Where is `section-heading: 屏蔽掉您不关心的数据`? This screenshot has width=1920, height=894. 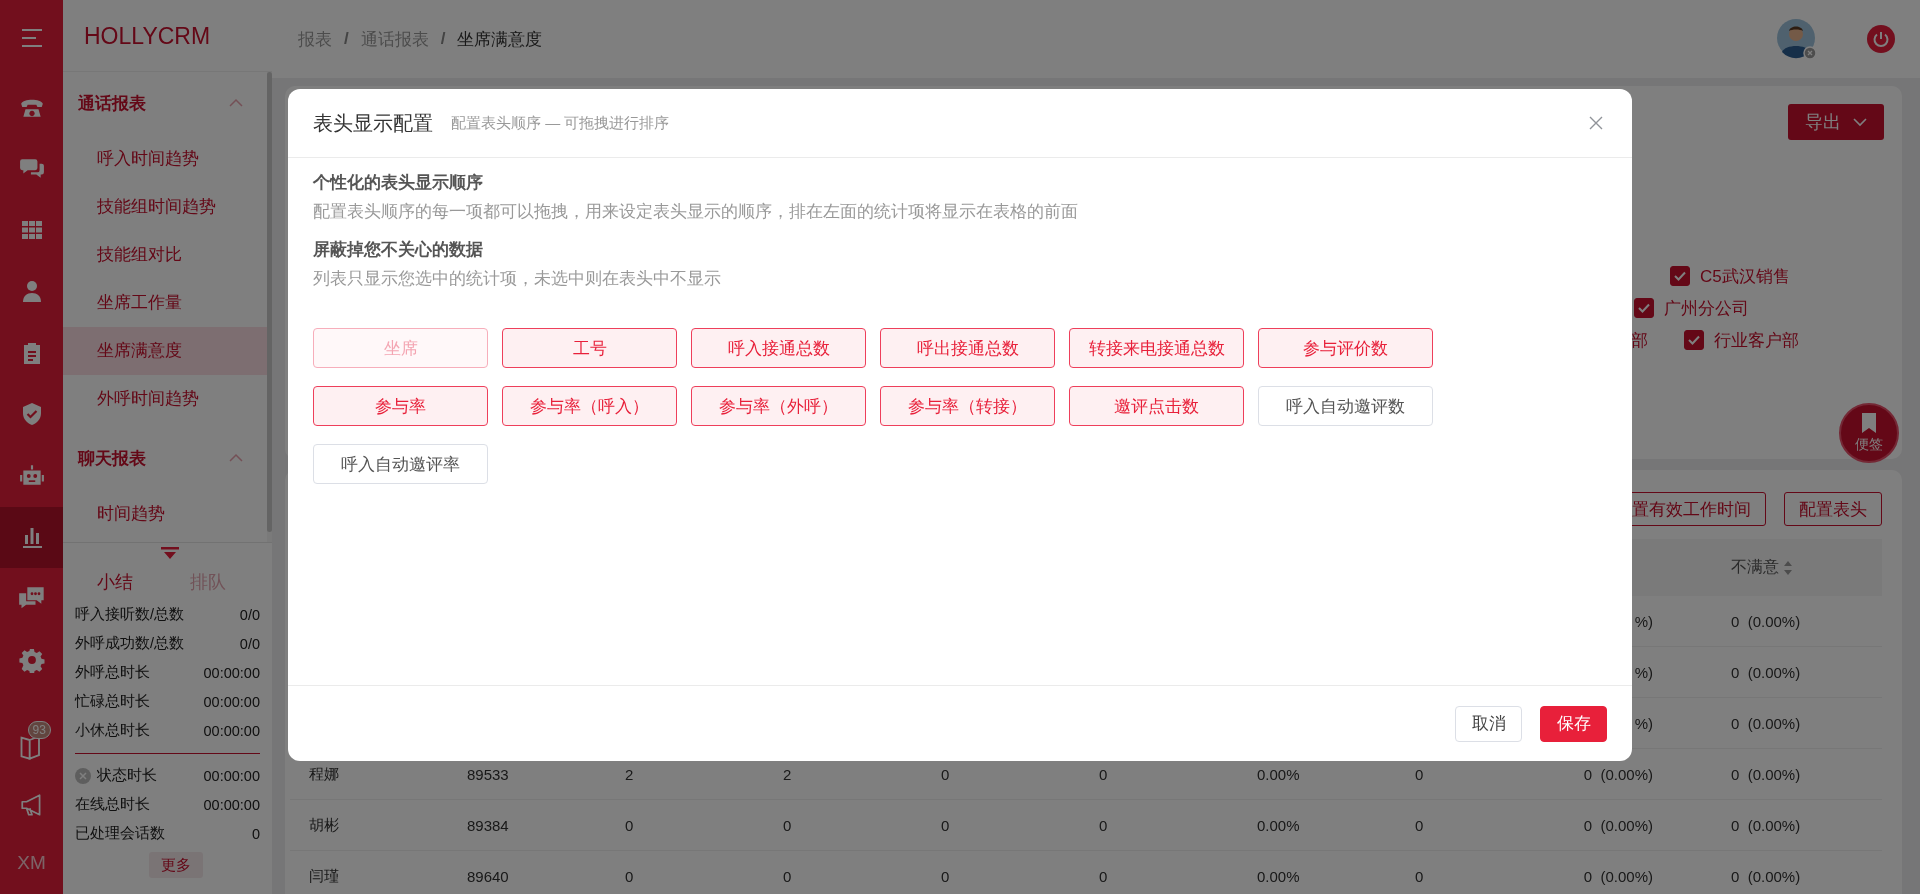 section-heading: 屏蔽掉您不关心的数据 is located at coordinates (398, 250).